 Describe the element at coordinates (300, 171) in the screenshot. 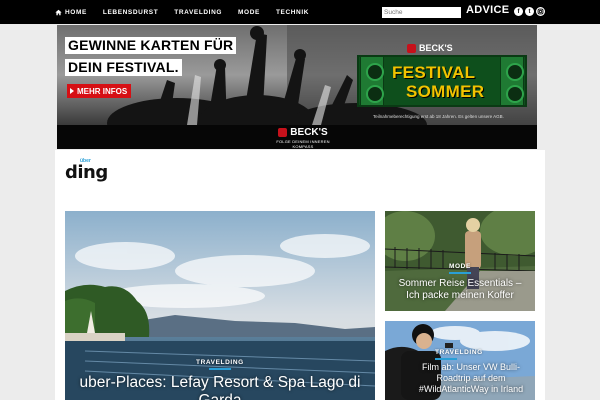

I see `site-header: über ding` at that location.